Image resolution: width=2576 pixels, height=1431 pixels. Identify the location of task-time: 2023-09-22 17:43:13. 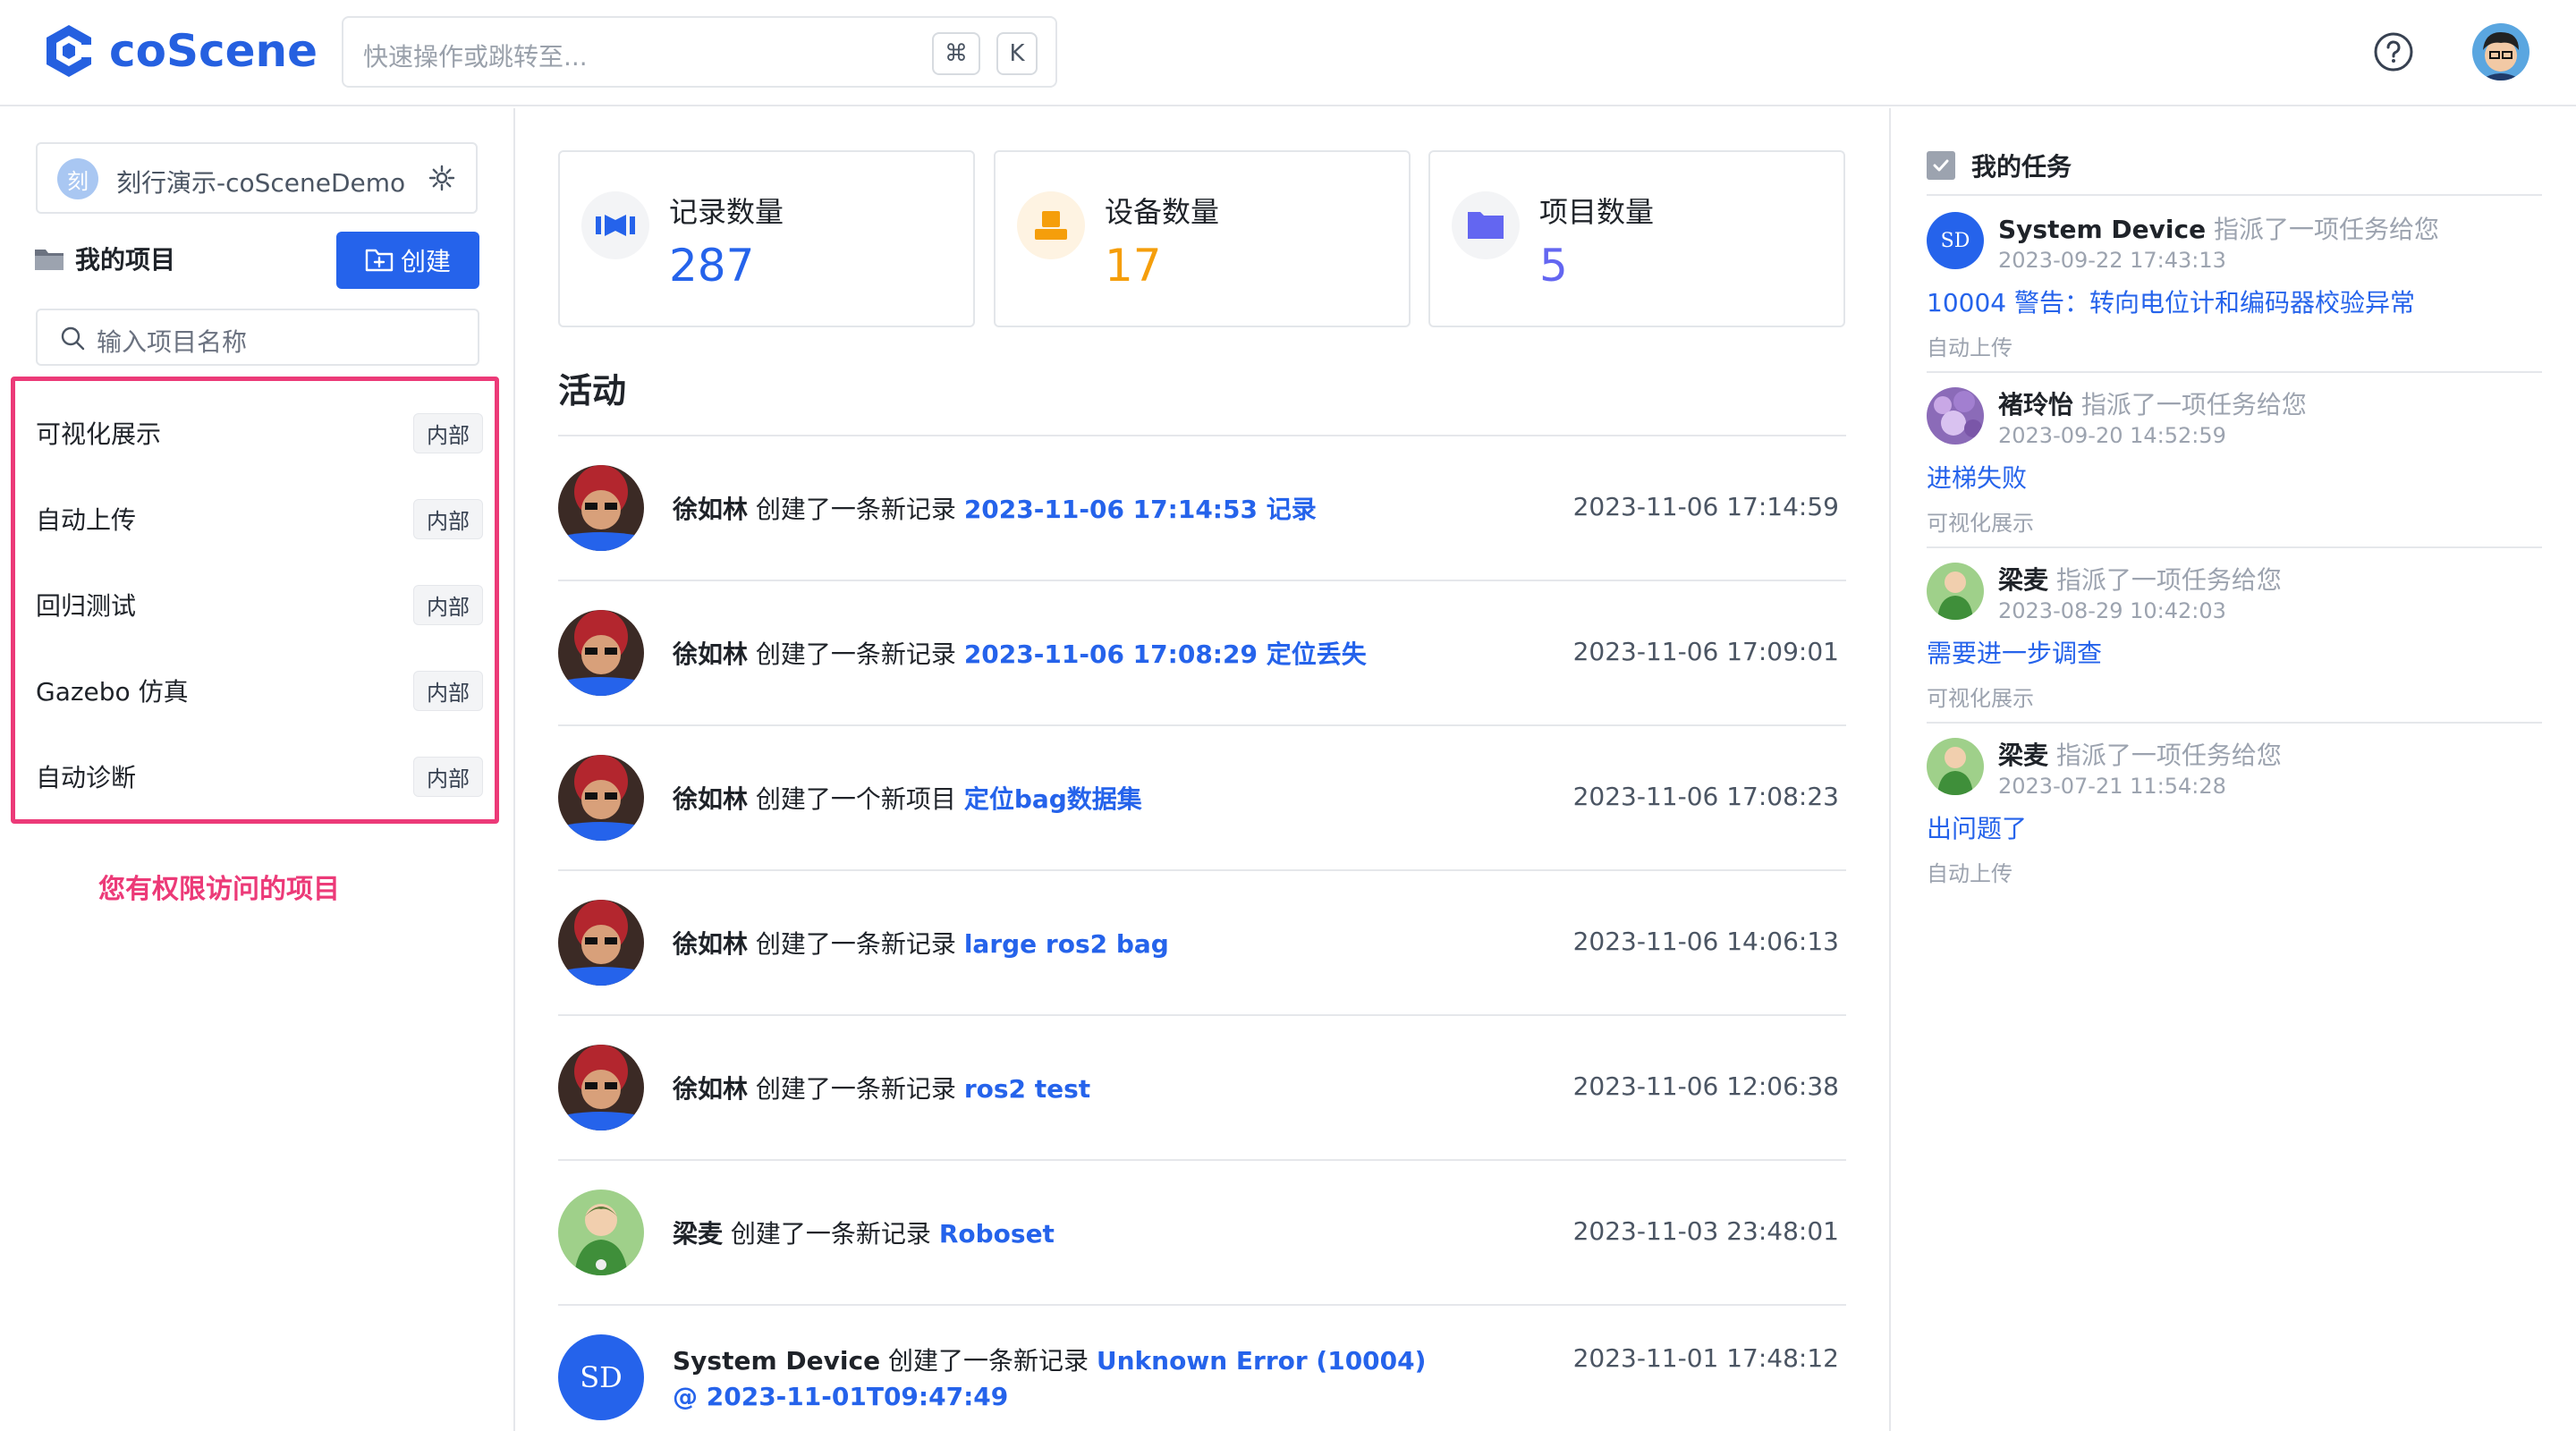
(2112, 260).